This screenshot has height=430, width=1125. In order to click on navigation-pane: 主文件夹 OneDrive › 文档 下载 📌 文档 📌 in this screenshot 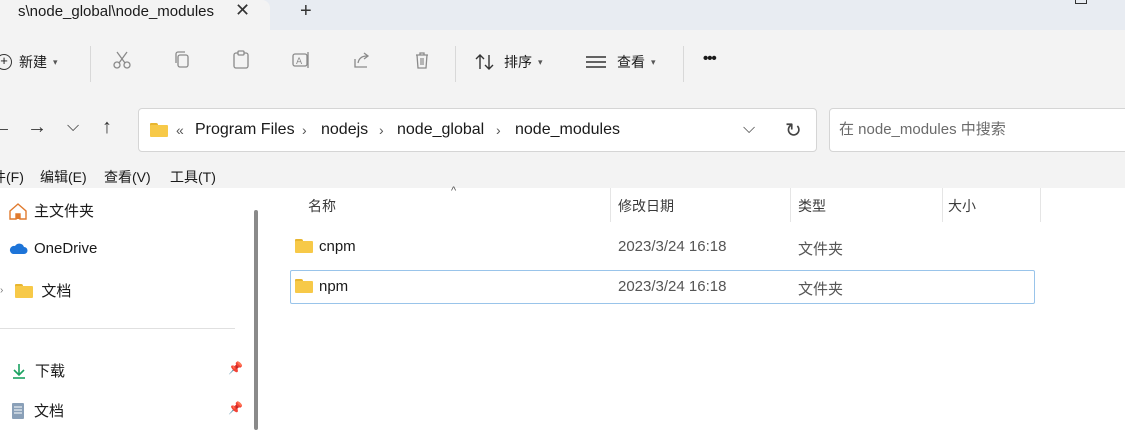, I will do `click(131, 309)`.